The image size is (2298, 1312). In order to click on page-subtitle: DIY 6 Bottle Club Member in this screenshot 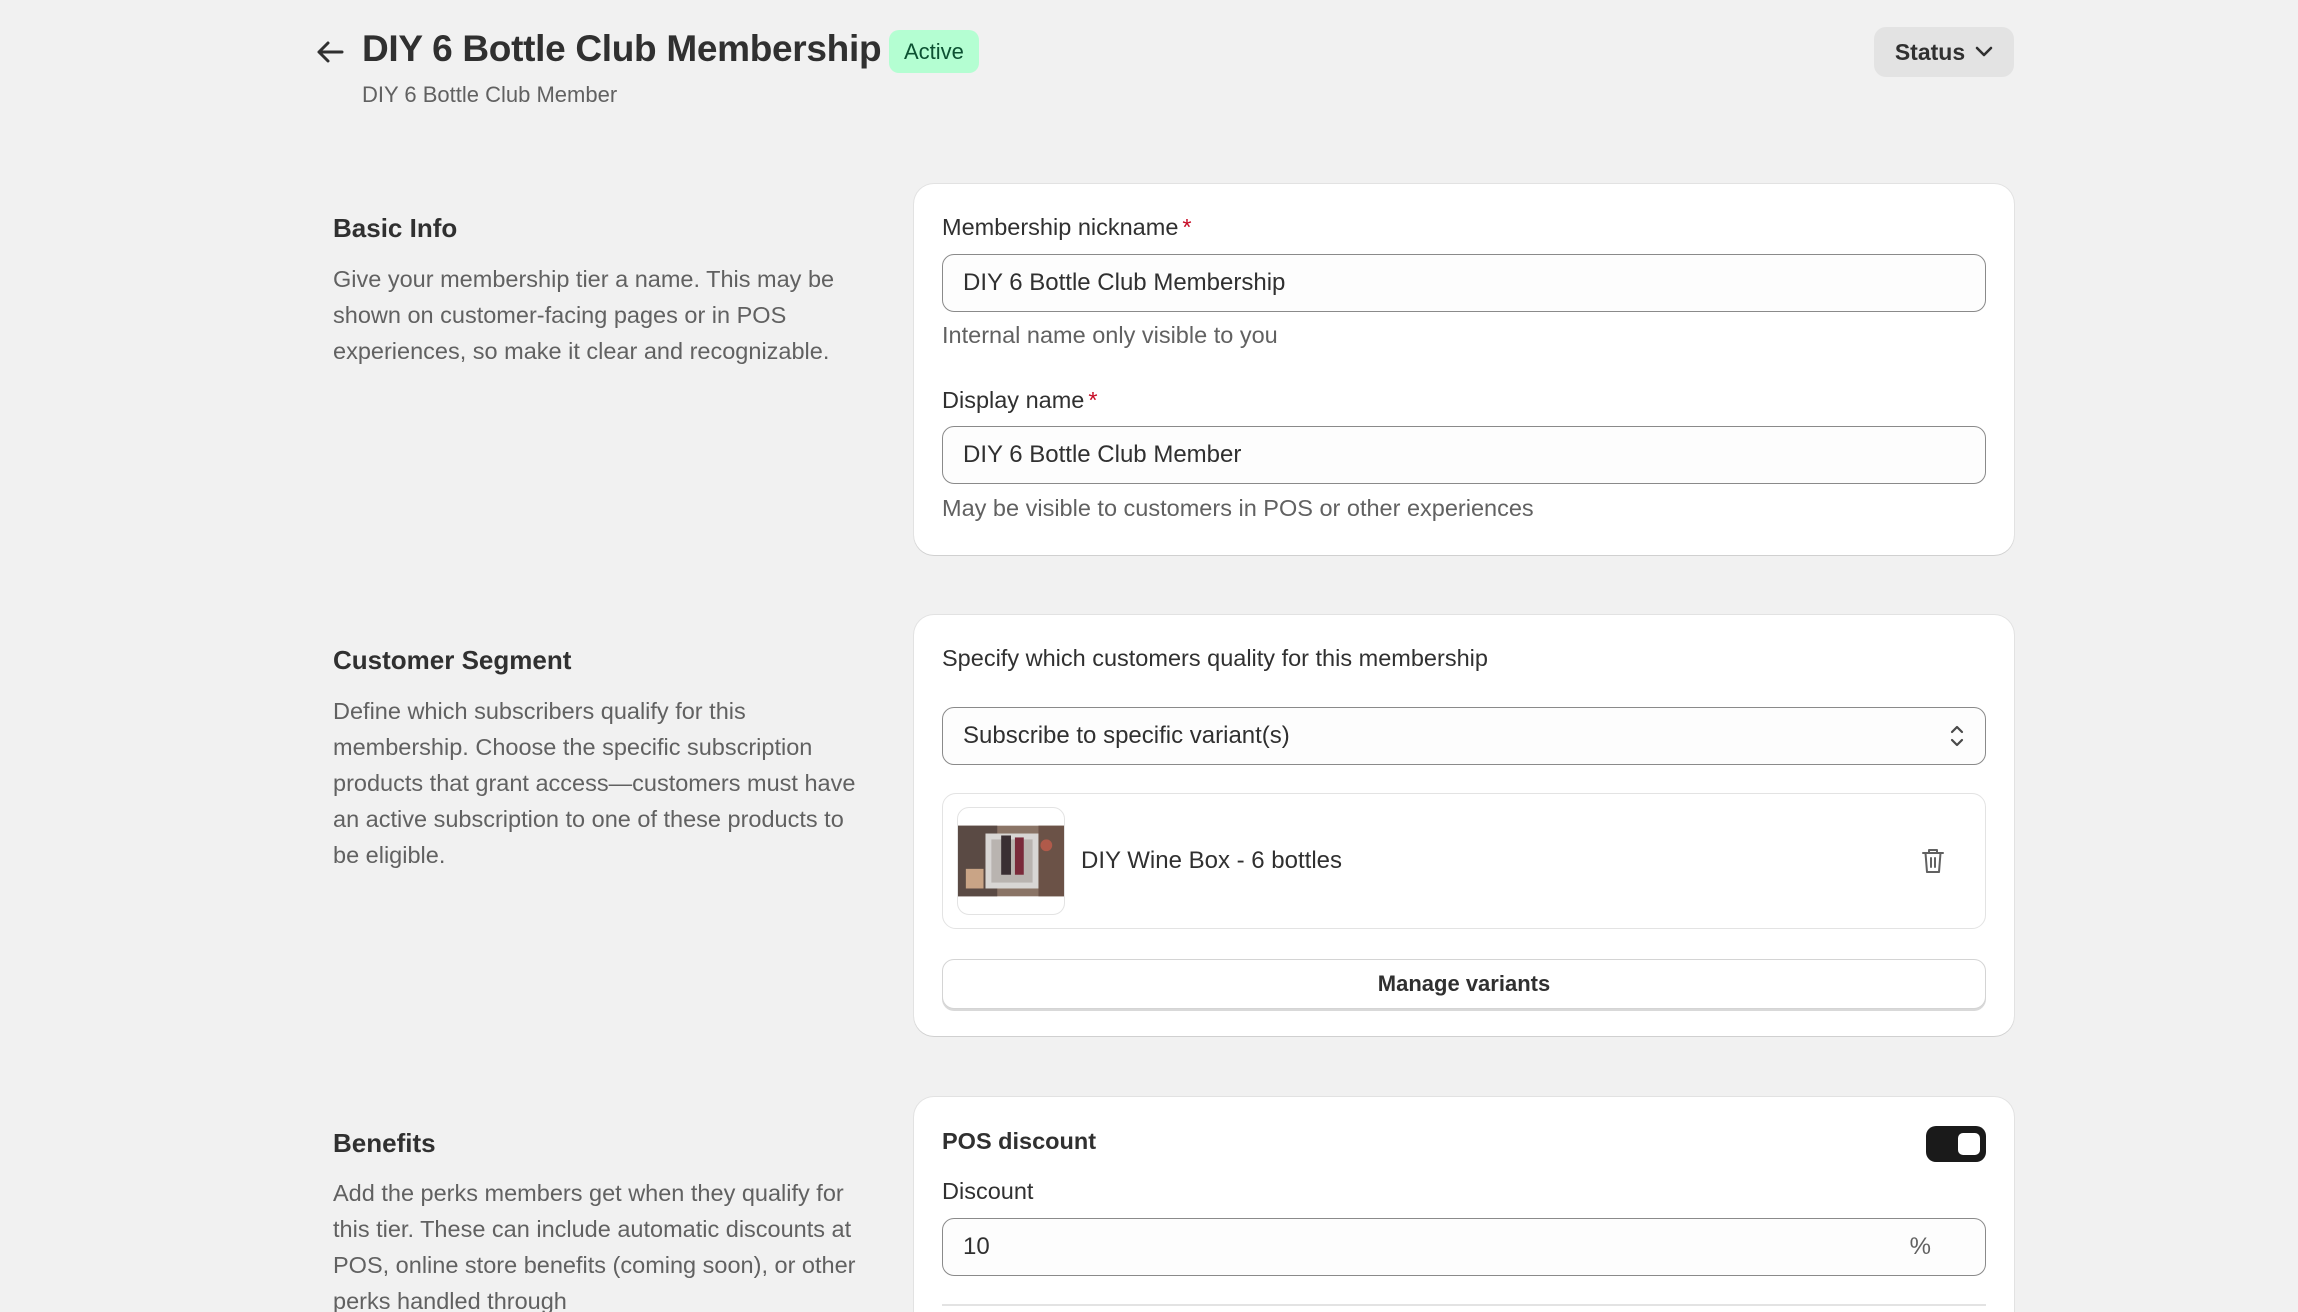, I will do `click(490, 94)`.